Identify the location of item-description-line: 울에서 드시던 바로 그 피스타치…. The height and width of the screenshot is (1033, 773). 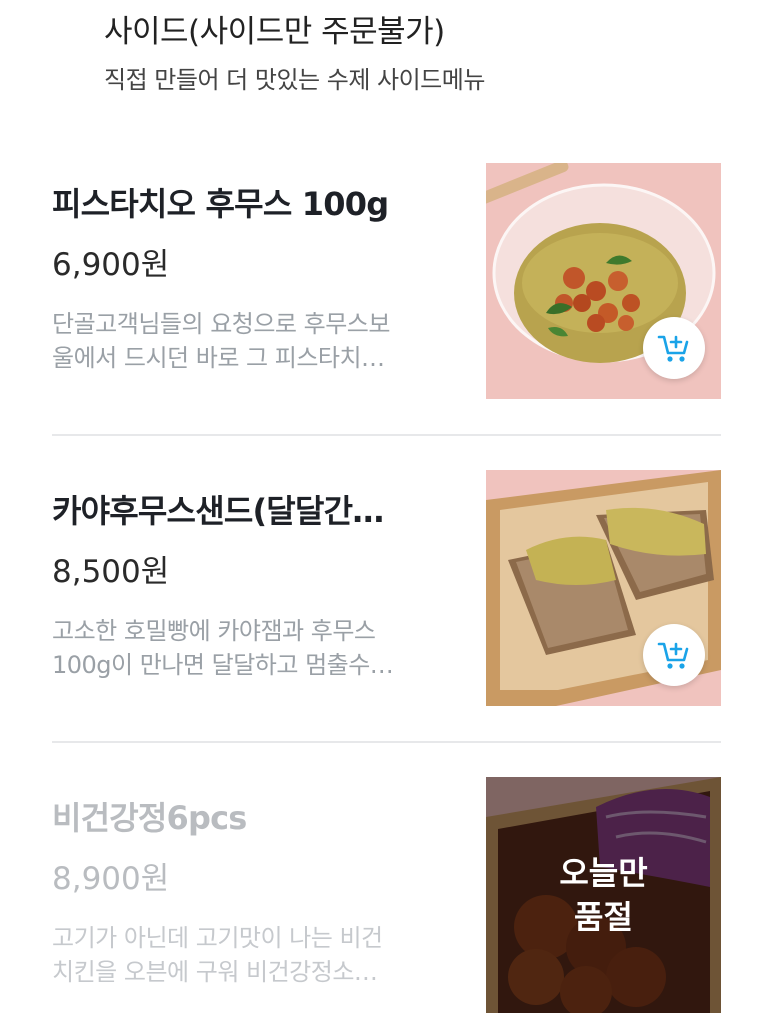
(218, 358).